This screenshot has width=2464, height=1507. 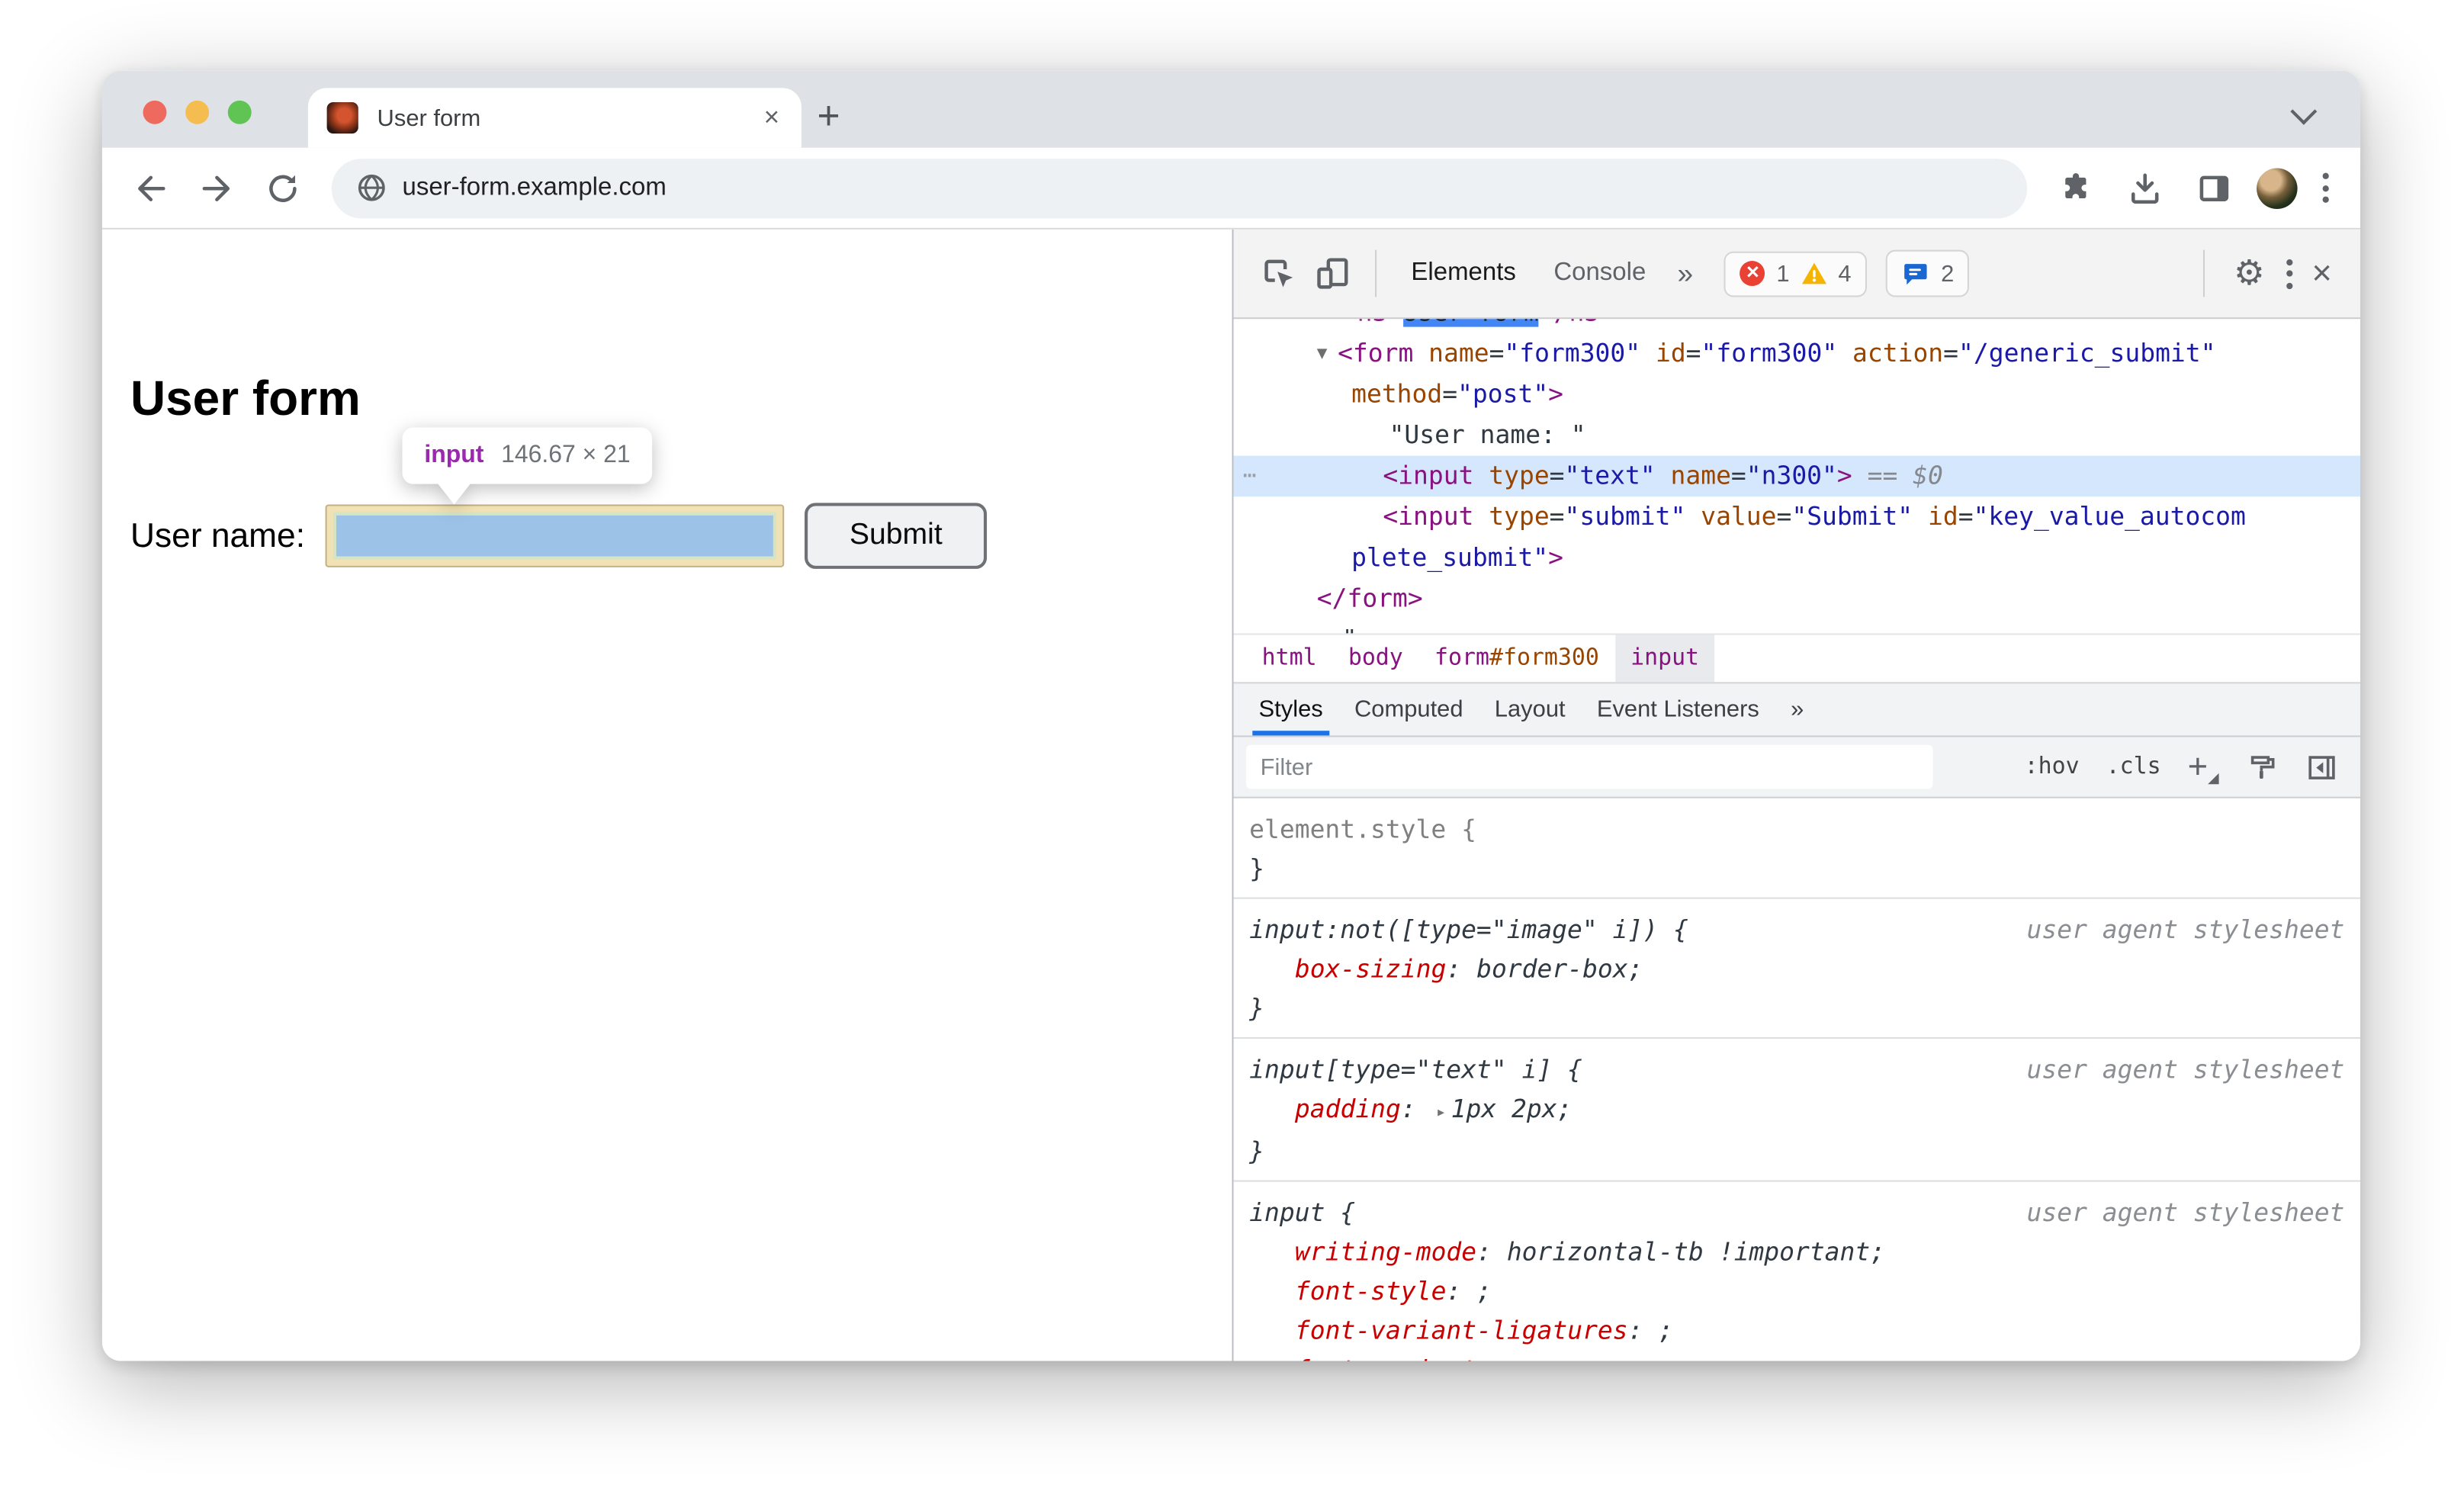 What do you see at coordinates (2145, 187) in the screenshot?
I see `downloads-button` at bounding box center [2145, 187].